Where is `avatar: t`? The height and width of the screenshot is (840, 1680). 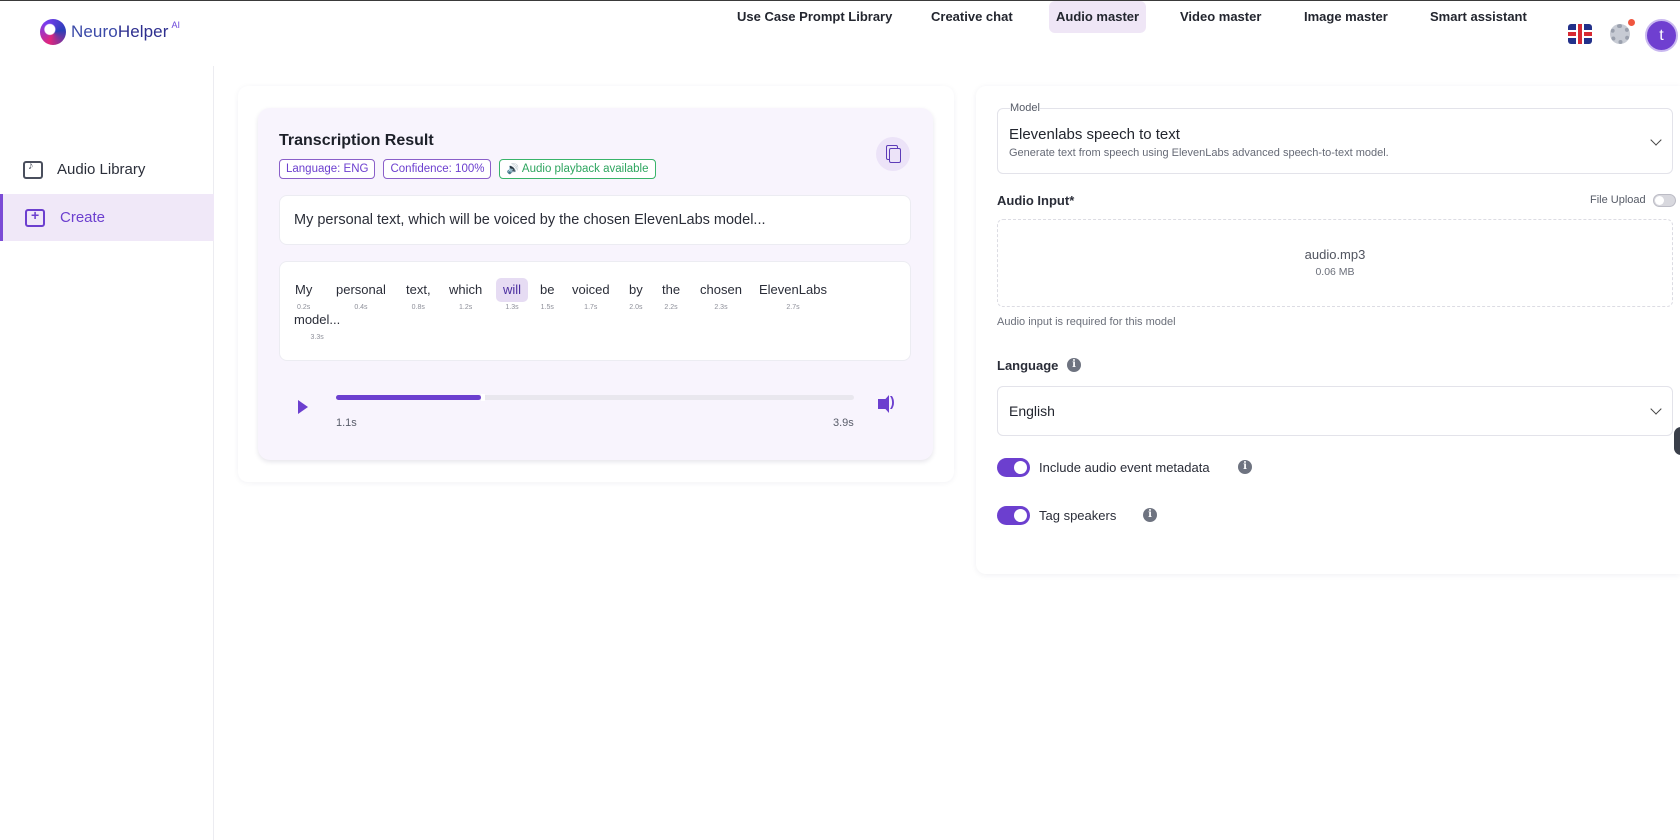
avatar: t is located at coordinates (1661, 35).